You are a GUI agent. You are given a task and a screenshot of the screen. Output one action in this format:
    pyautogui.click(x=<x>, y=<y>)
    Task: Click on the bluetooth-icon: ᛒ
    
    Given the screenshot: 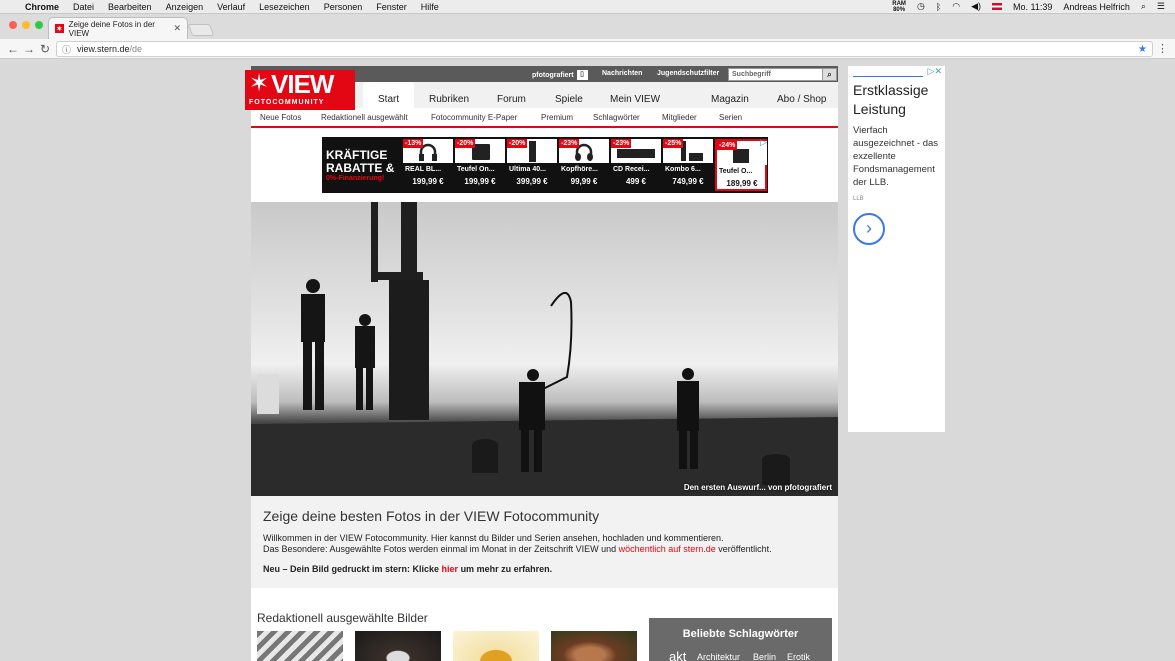 What is the action you would take?
    pyautogui.click(x=938, y=7)
    